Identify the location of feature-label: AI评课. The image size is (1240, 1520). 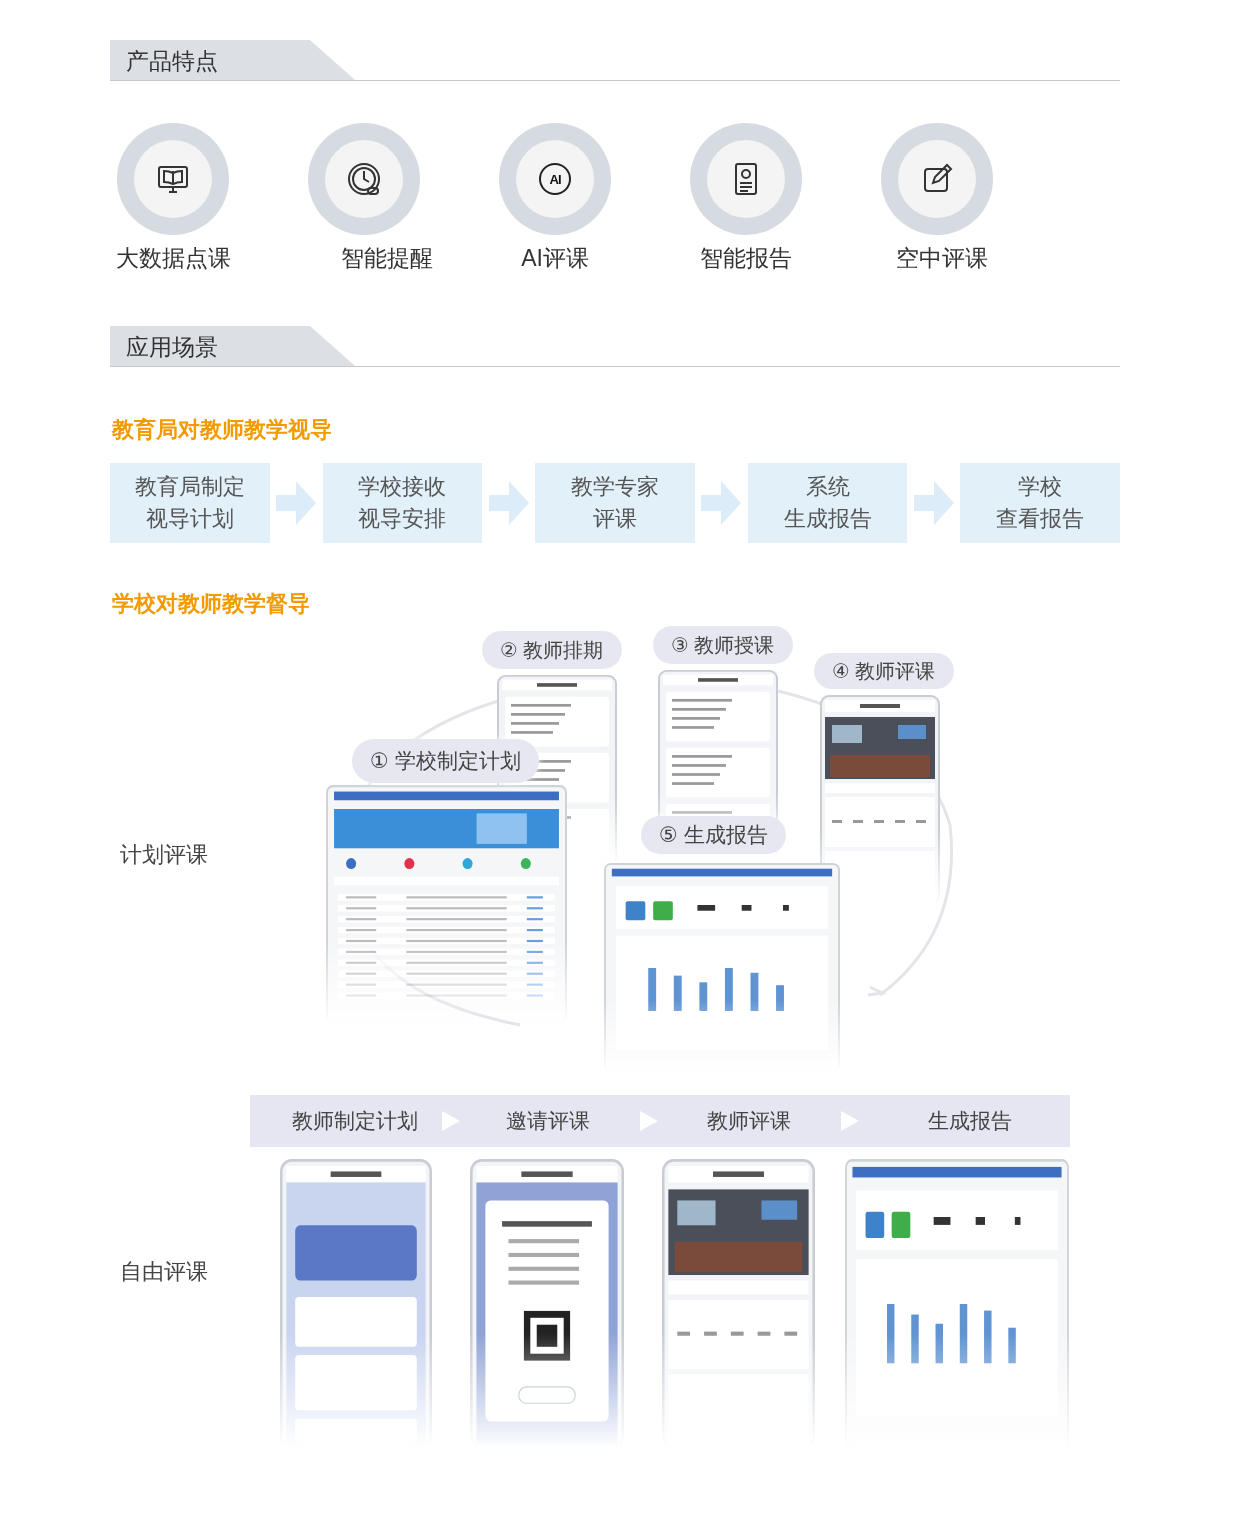
(555, 258).